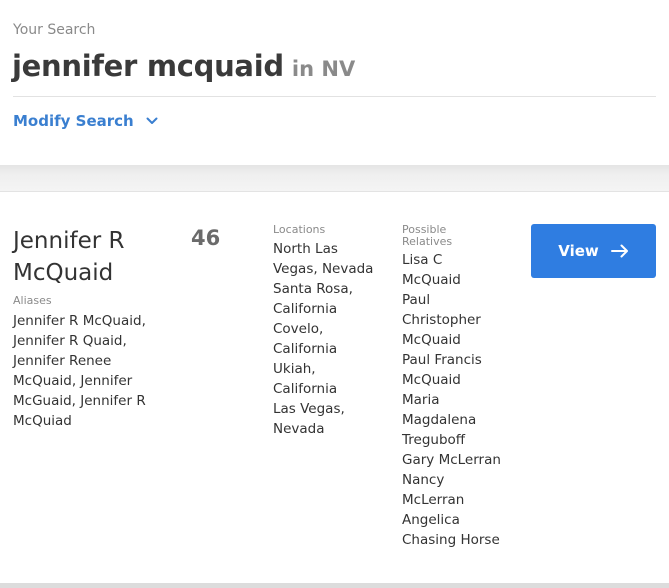  What do you see at coordinates (433, 500) in the screenshot?
I see `relative-line: McLerran` at bounding box center [433, 500].